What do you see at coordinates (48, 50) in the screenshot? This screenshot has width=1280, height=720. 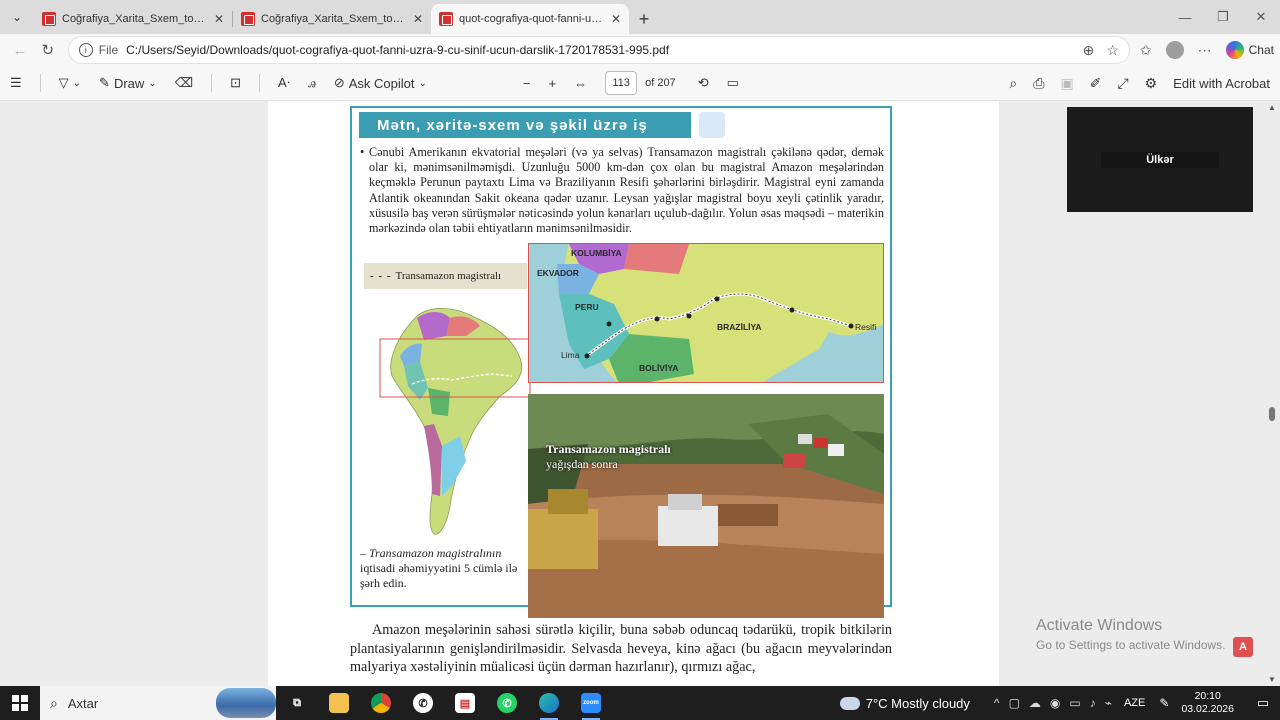 I see `refresh-icon: ↻` at bounding box center [48, 50].